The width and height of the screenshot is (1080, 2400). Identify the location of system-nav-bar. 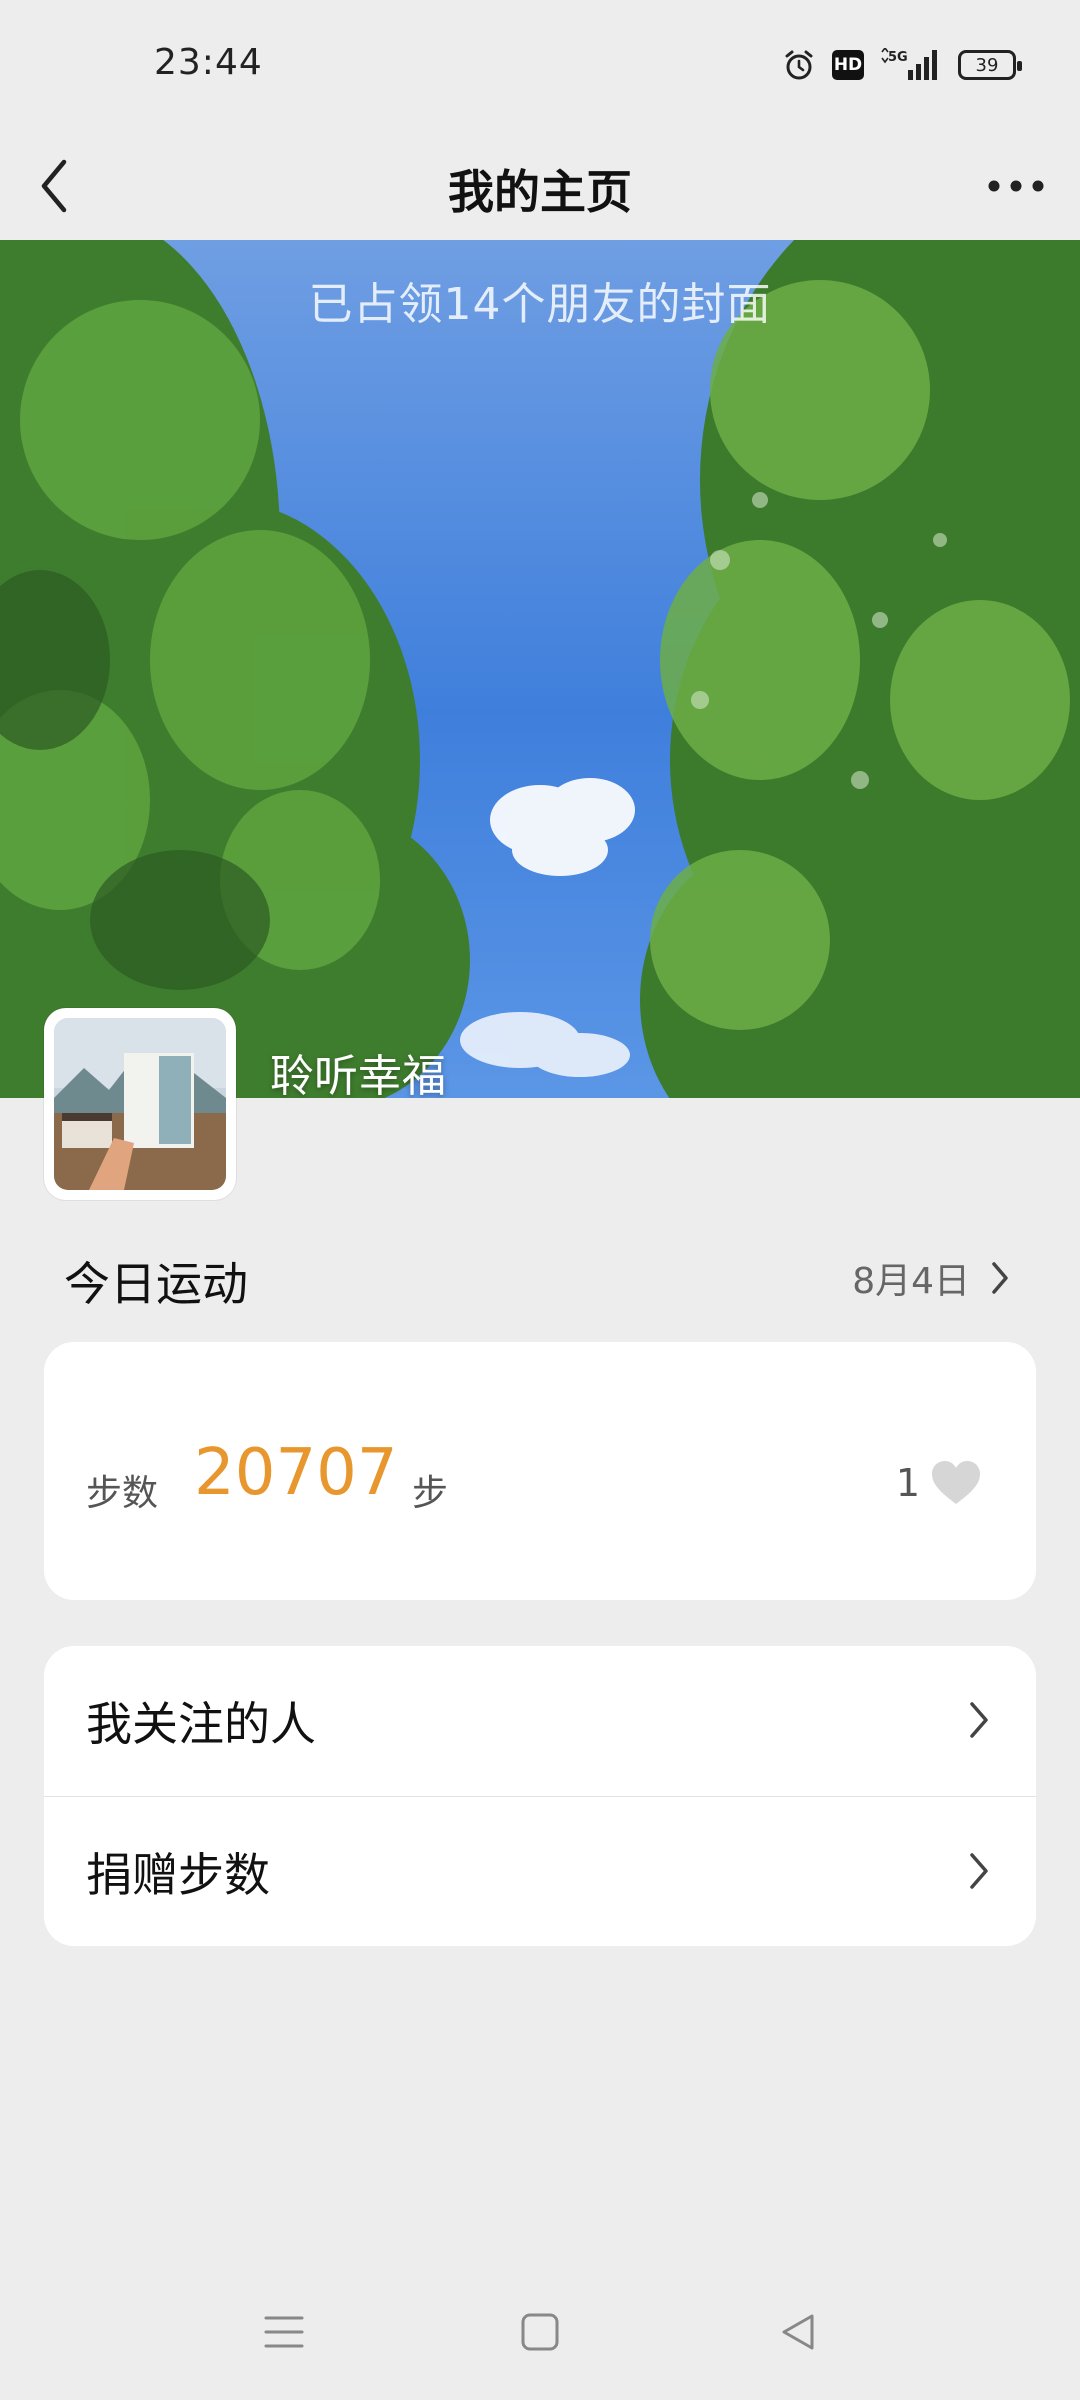
(540, 2340).